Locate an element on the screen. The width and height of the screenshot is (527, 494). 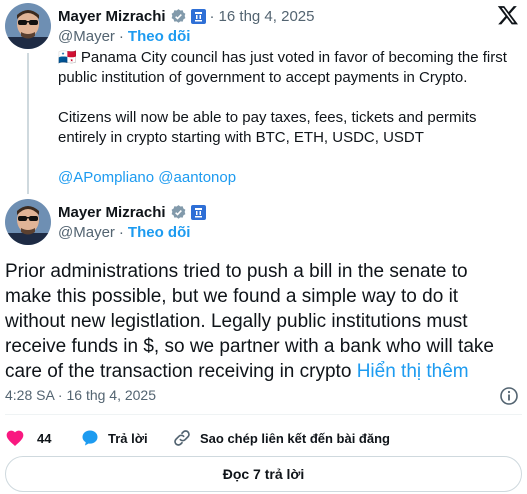
tweet-date: 16 thg 4, 2025 is located at coordinates (267, 16).